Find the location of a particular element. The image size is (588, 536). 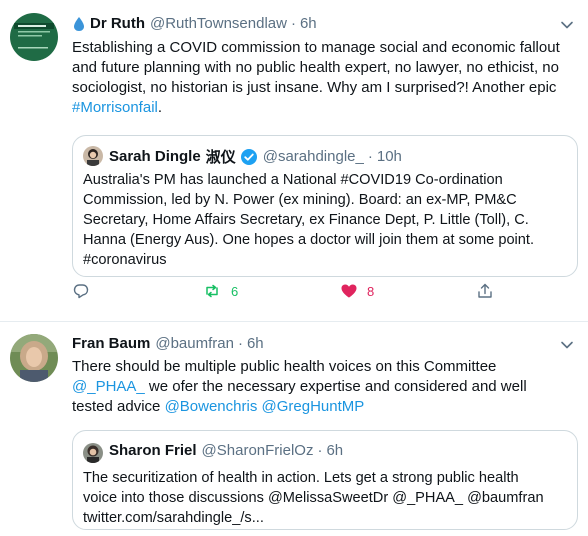

mention-link: @GregHuntMP is located at coordinates (313, 406).